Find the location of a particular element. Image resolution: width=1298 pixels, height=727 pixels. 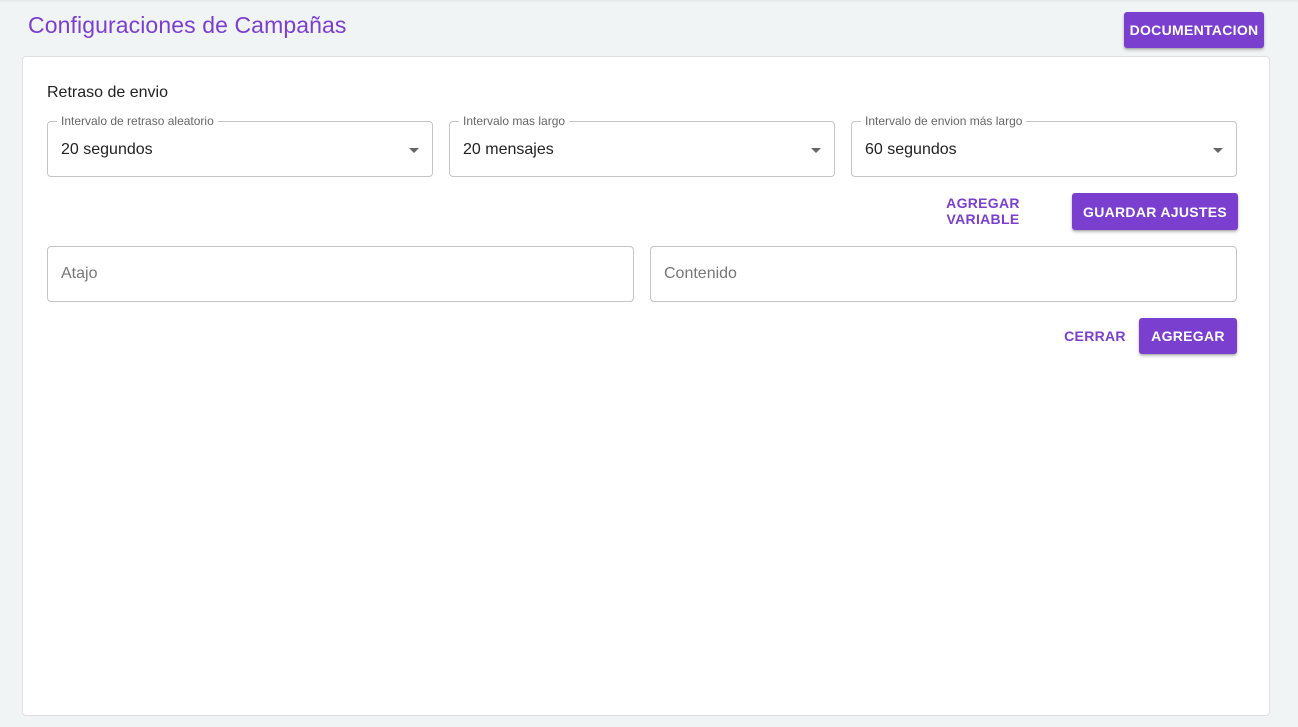

select-value: 20 segundos is located at coordinates (107, 149).